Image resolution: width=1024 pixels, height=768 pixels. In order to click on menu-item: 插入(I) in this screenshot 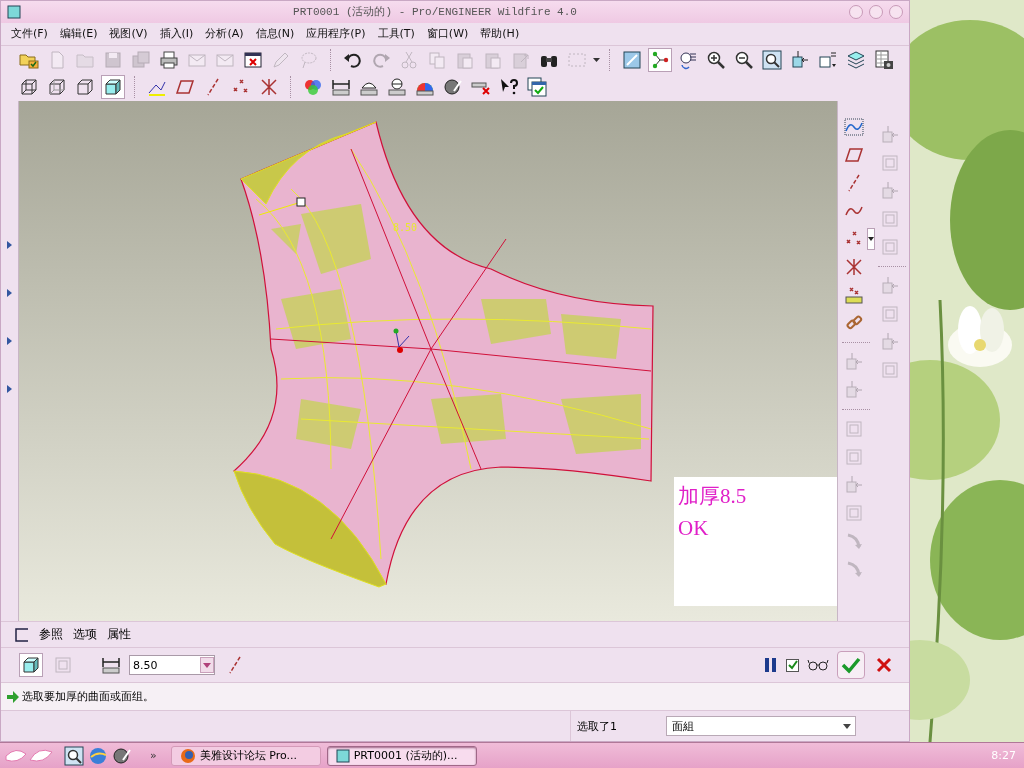, I will do `click(176, 34)`.